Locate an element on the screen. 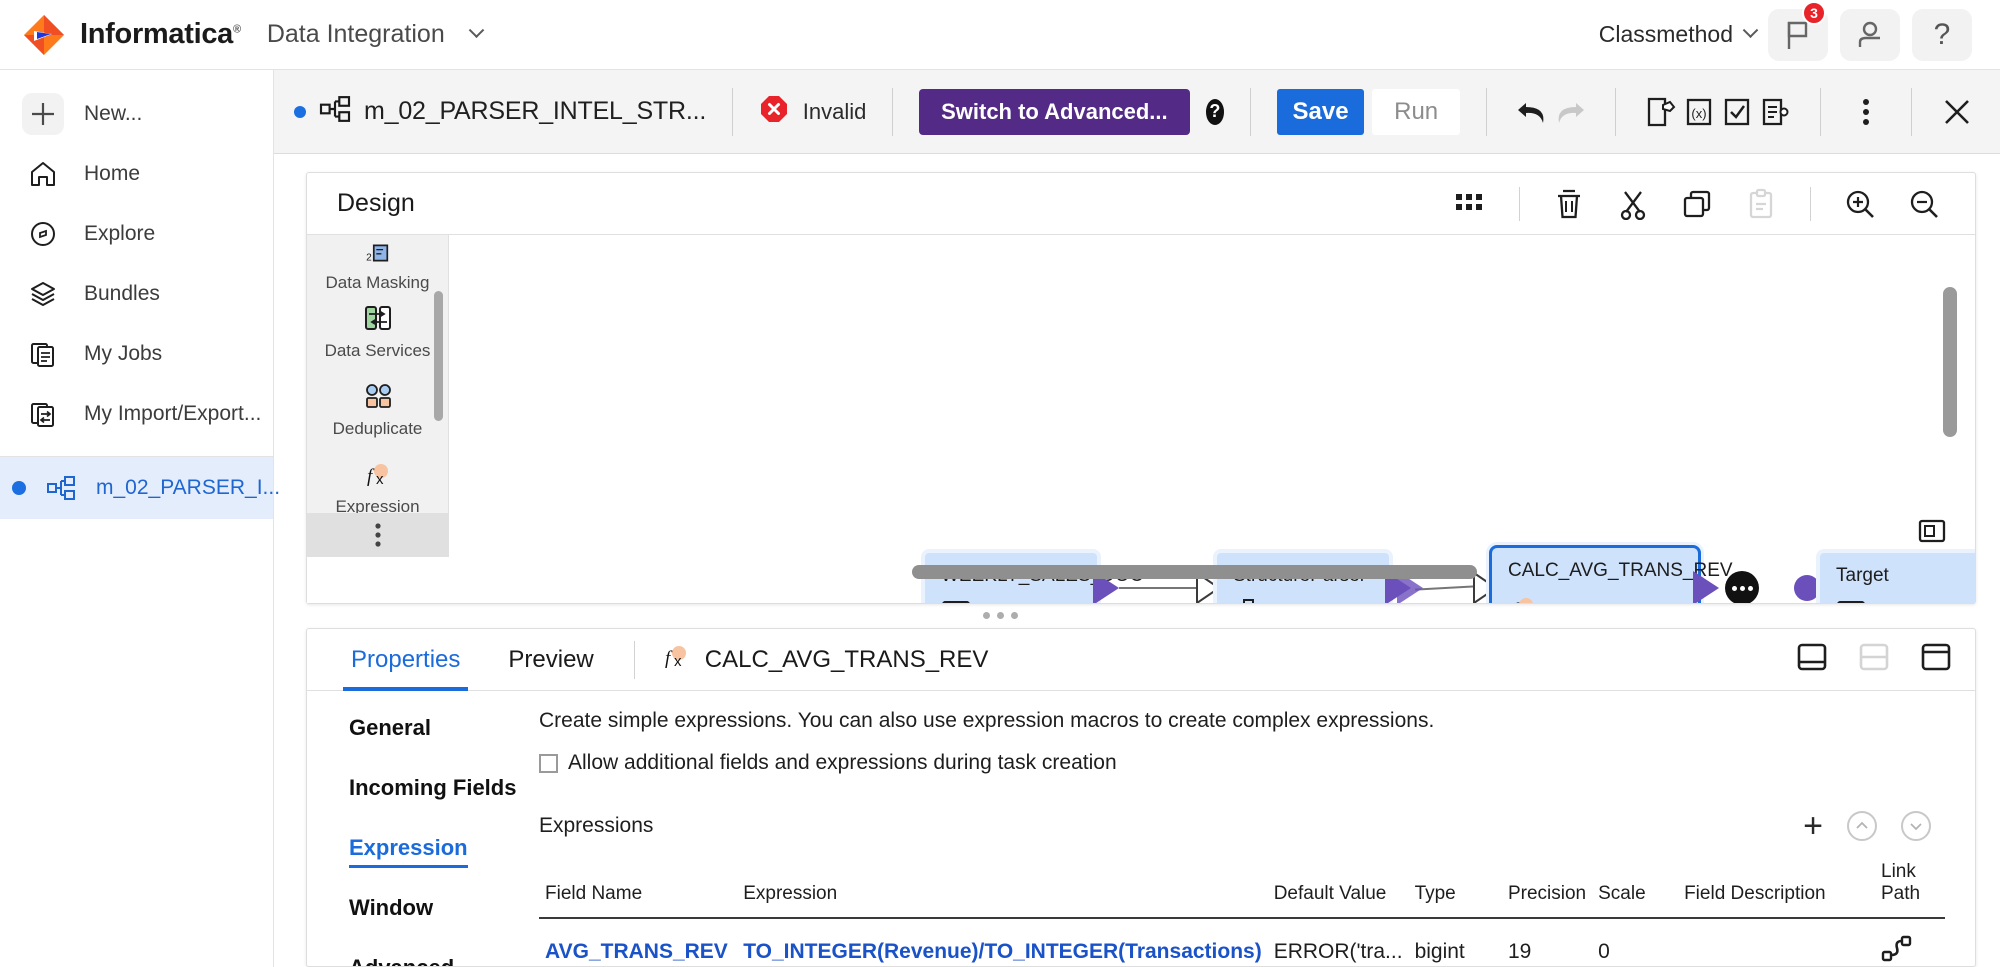  org-chevron-down-icon is located at coordinates (1750, 30).